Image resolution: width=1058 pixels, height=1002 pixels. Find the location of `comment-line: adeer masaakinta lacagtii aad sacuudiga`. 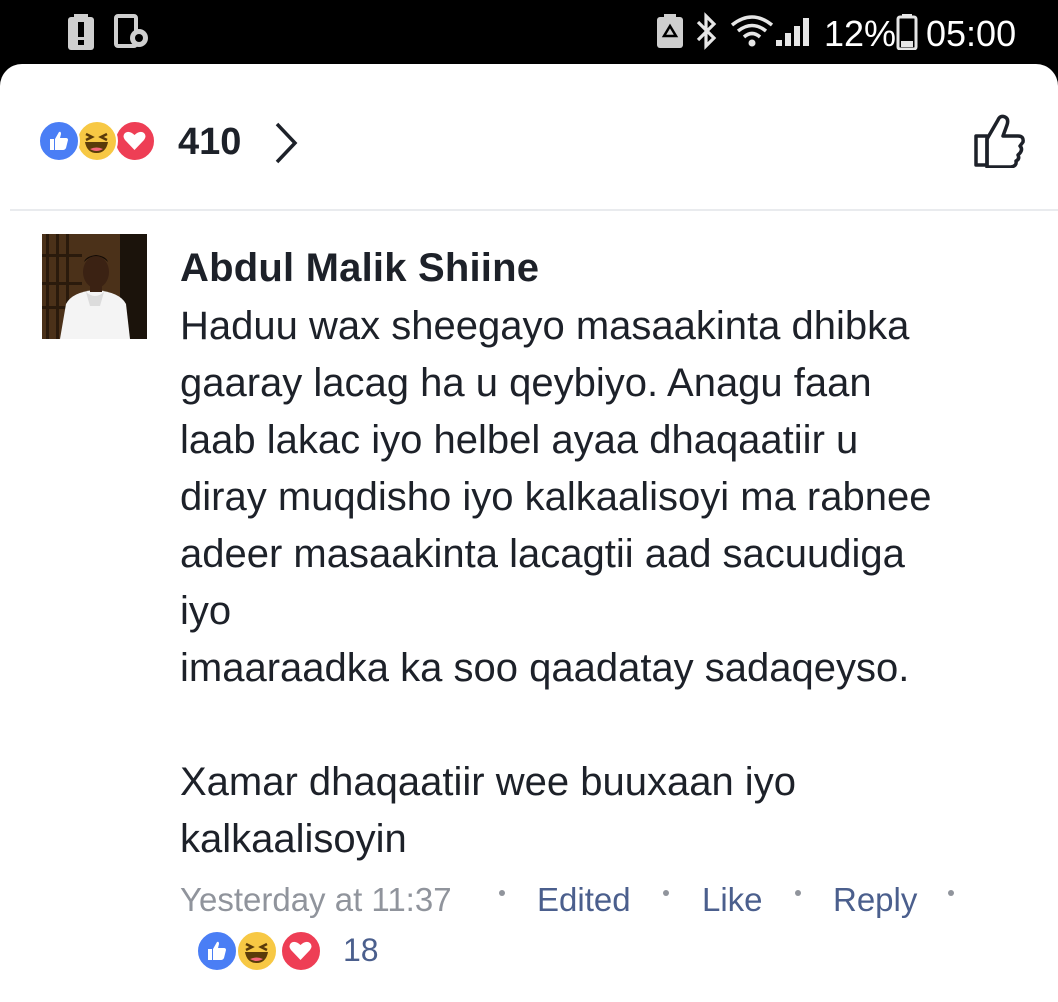

comment-line: adeer masaakinta lacagtii aad sacuudiga is located at coordinates (542, 554).